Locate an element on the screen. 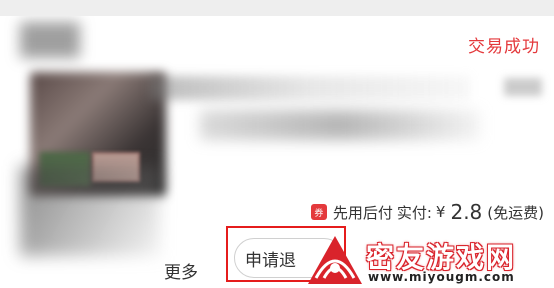 The image size is (554, 288). paid-label: 实付: is located at coordinates (414, 212).